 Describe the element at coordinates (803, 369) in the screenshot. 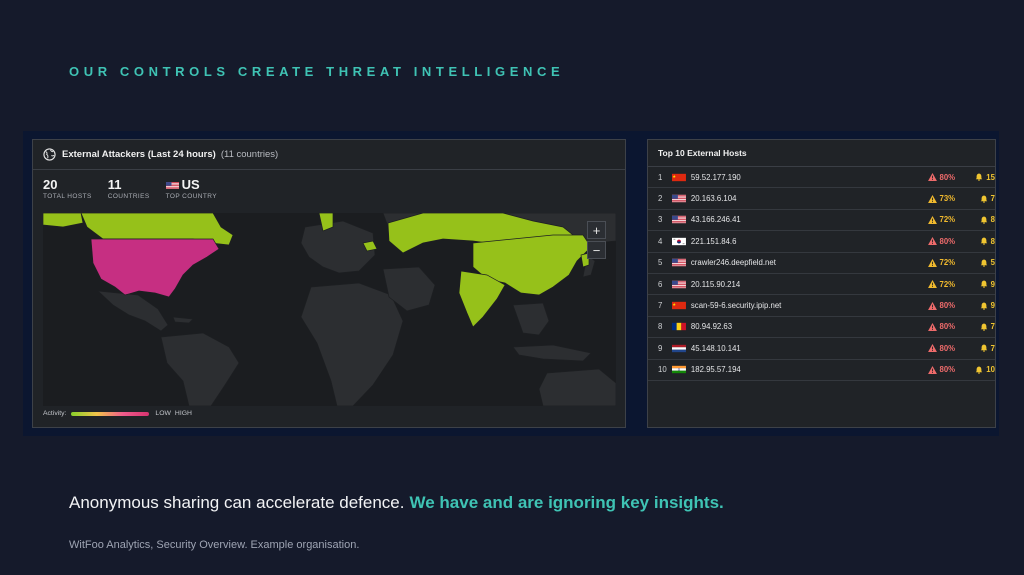

I see `host-address: 182.95.57.194` at that location.